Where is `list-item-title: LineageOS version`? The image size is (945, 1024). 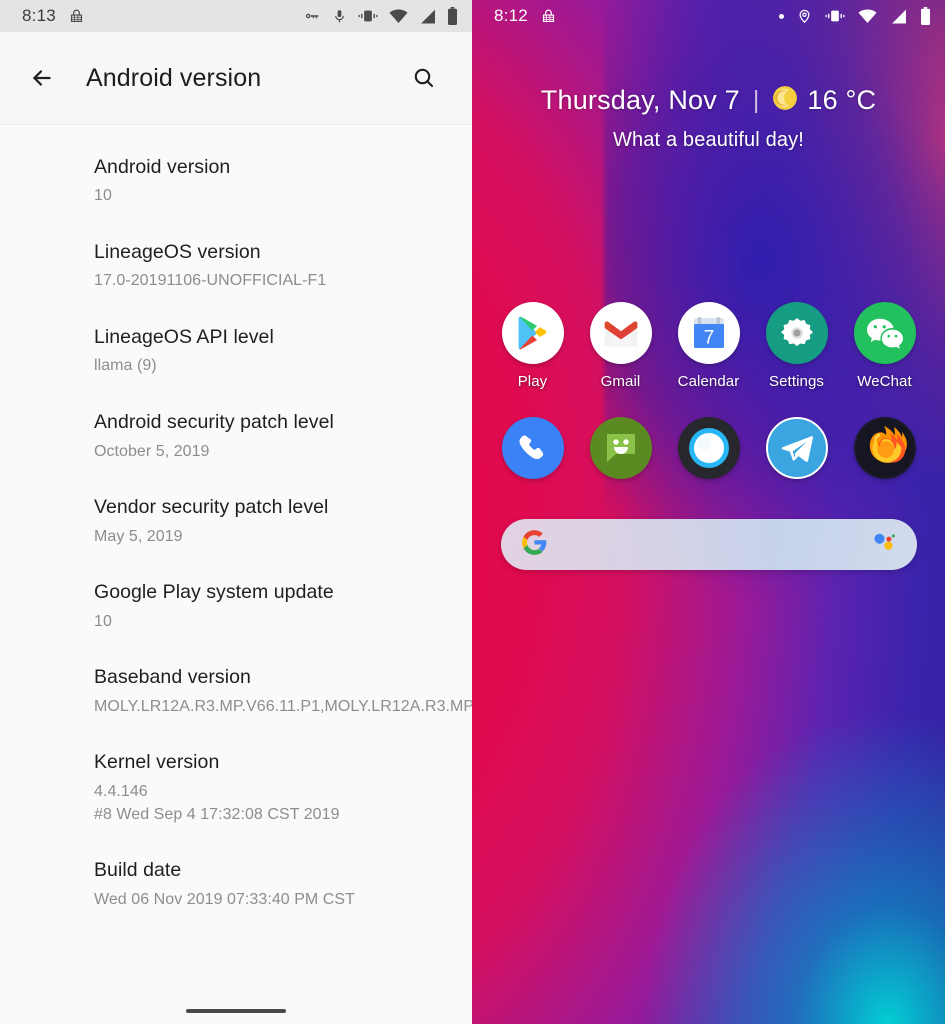
list-item-title: LineageOS version is located at coordinates (177, 252).